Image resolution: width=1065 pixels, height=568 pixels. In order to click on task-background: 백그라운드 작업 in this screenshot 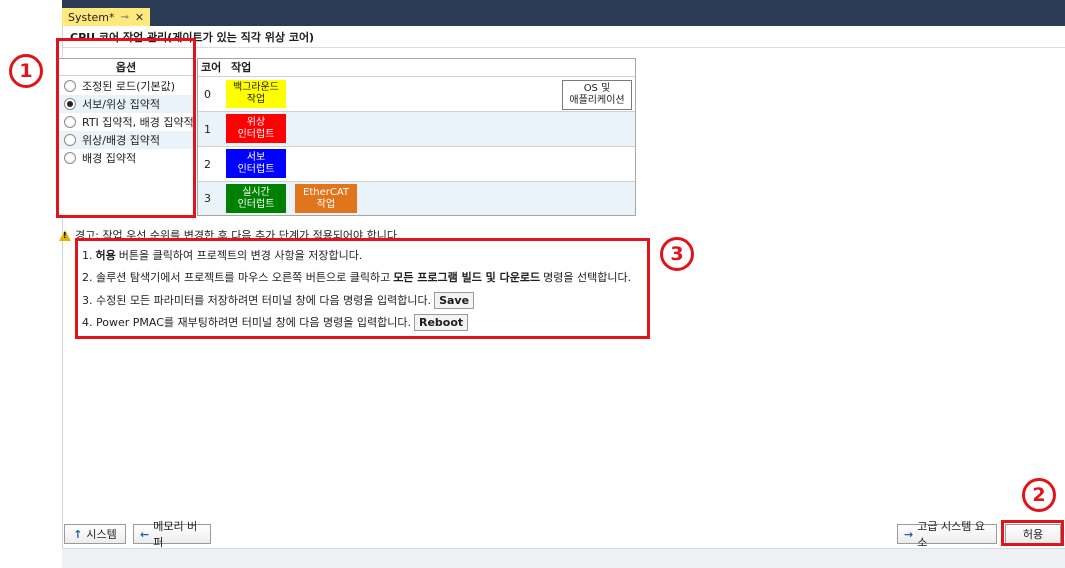, I will do `click(256, 94)`.